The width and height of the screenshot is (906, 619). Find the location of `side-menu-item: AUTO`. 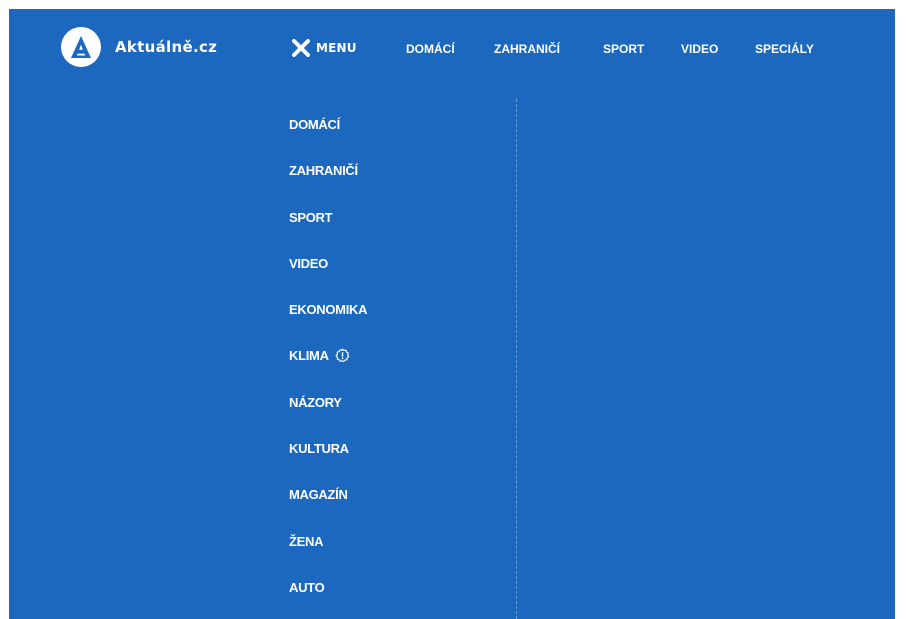

side-menu-item: AUTO is located at coordinates (328, 599).